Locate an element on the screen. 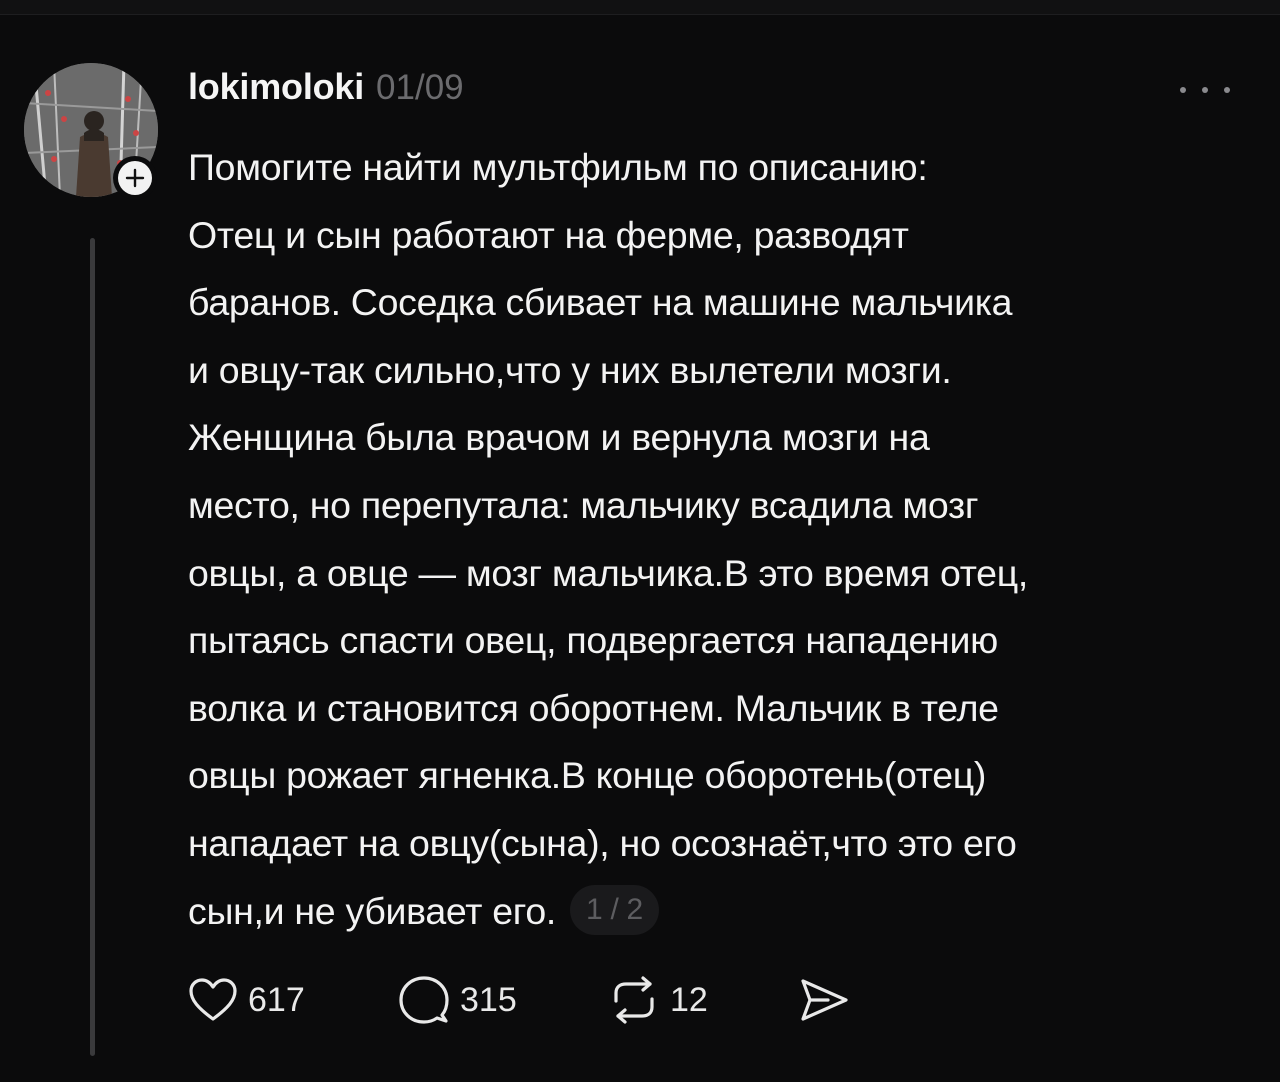  reply-button: 315 is located at coordinates (503, 1000).